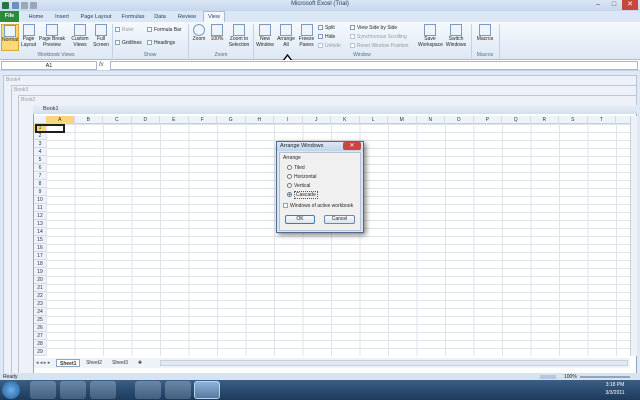  What do you see at coordinates (485, 33) in the screenshot?
I see `macros-button: Macros` at bounding box center [485, 33].